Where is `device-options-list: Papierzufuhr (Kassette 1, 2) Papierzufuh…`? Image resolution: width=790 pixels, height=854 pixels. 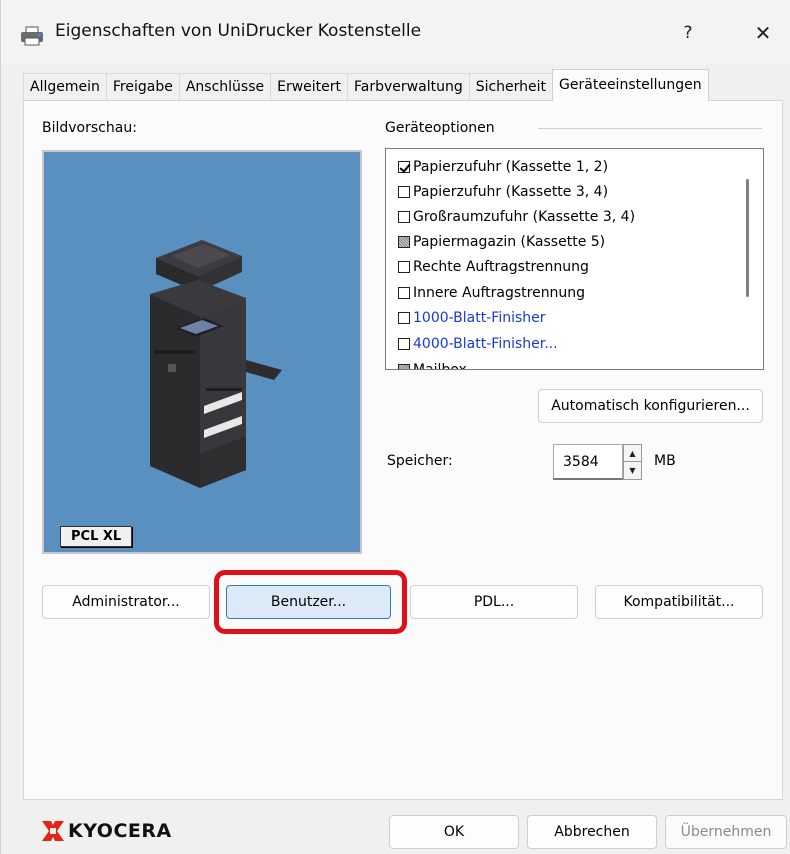
device-options-list: Papierzufuhr (Kassette 1, 2) Papierzufuh… is located at coordinates (574, 259).